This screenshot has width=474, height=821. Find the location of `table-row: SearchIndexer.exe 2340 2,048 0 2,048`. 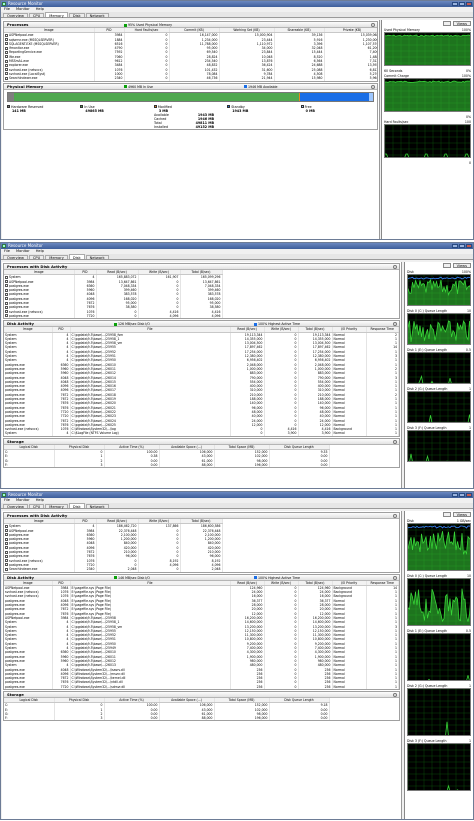

table-row: SearchIndexer.exe 2340 2,048 0 2,048 is located at coordinates (201, 569).